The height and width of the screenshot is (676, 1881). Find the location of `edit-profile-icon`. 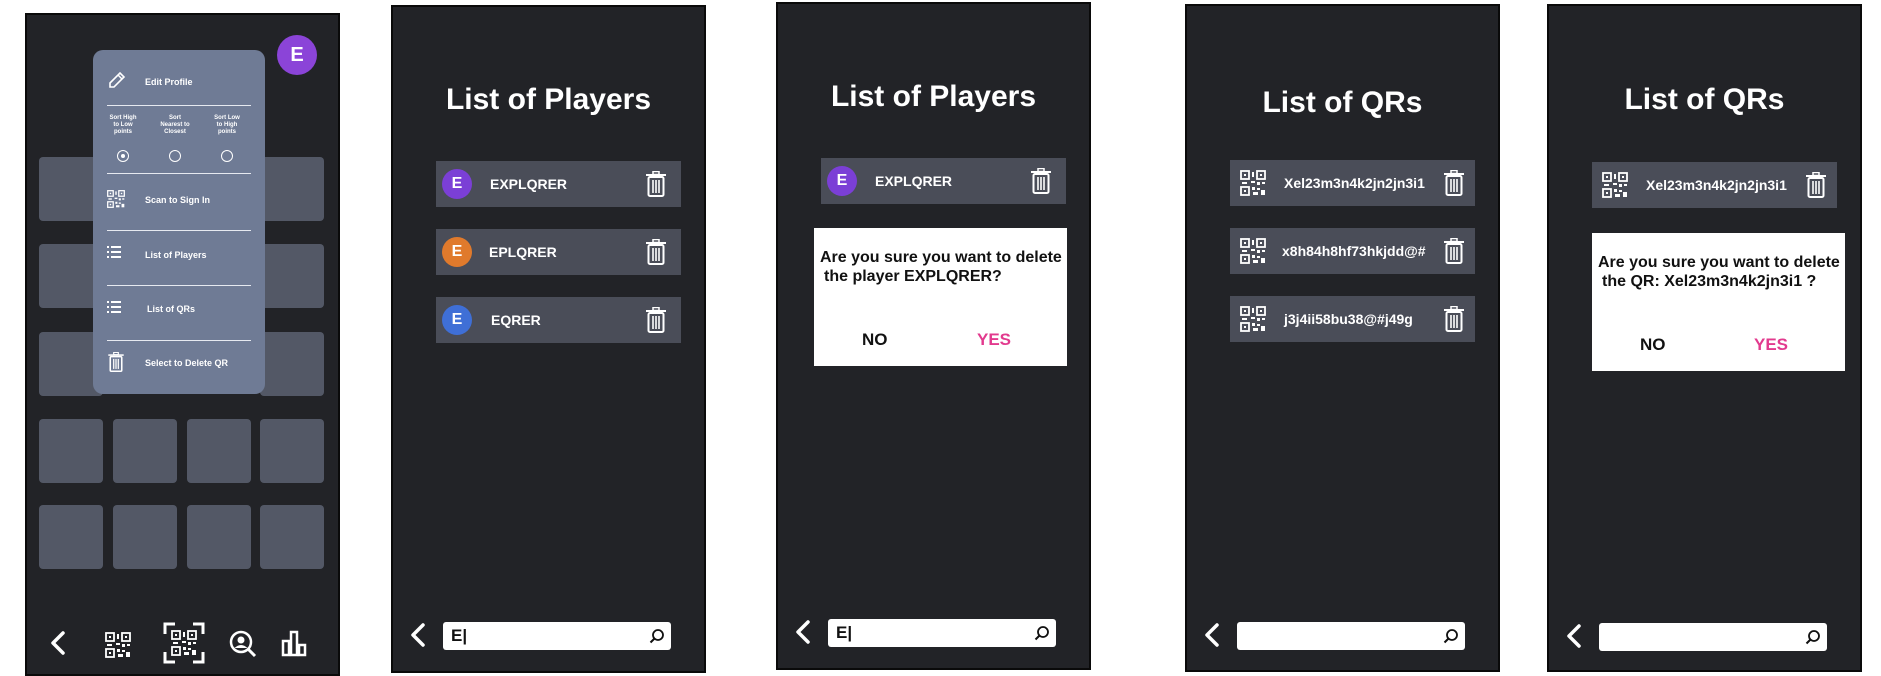

edit-profile-icon is located at coordinates (117, 79).